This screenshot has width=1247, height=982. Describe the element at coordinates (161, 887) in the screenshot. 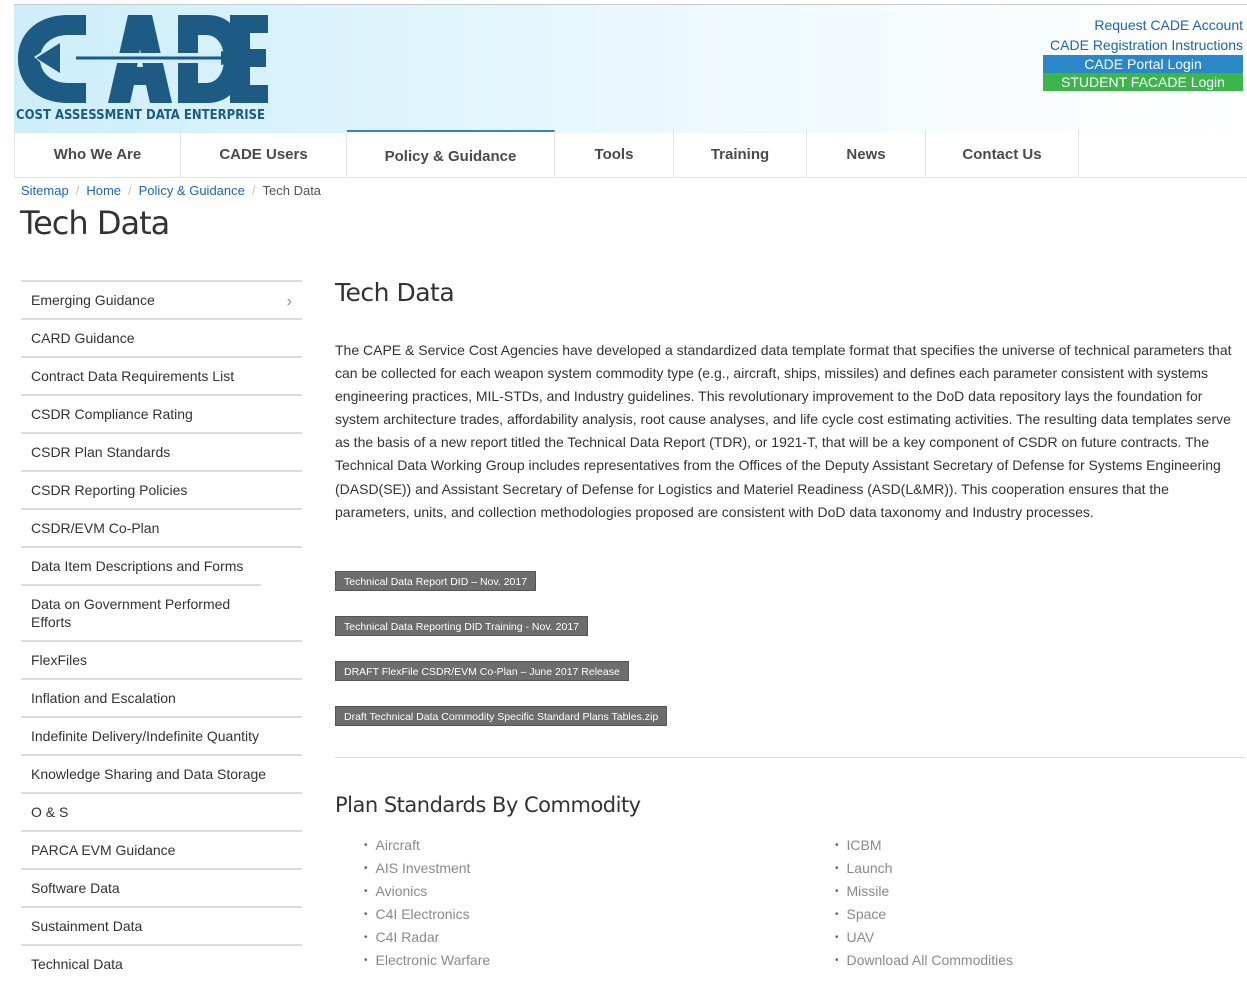

I see `sidebar-item-software-data: Software Data` at that location.